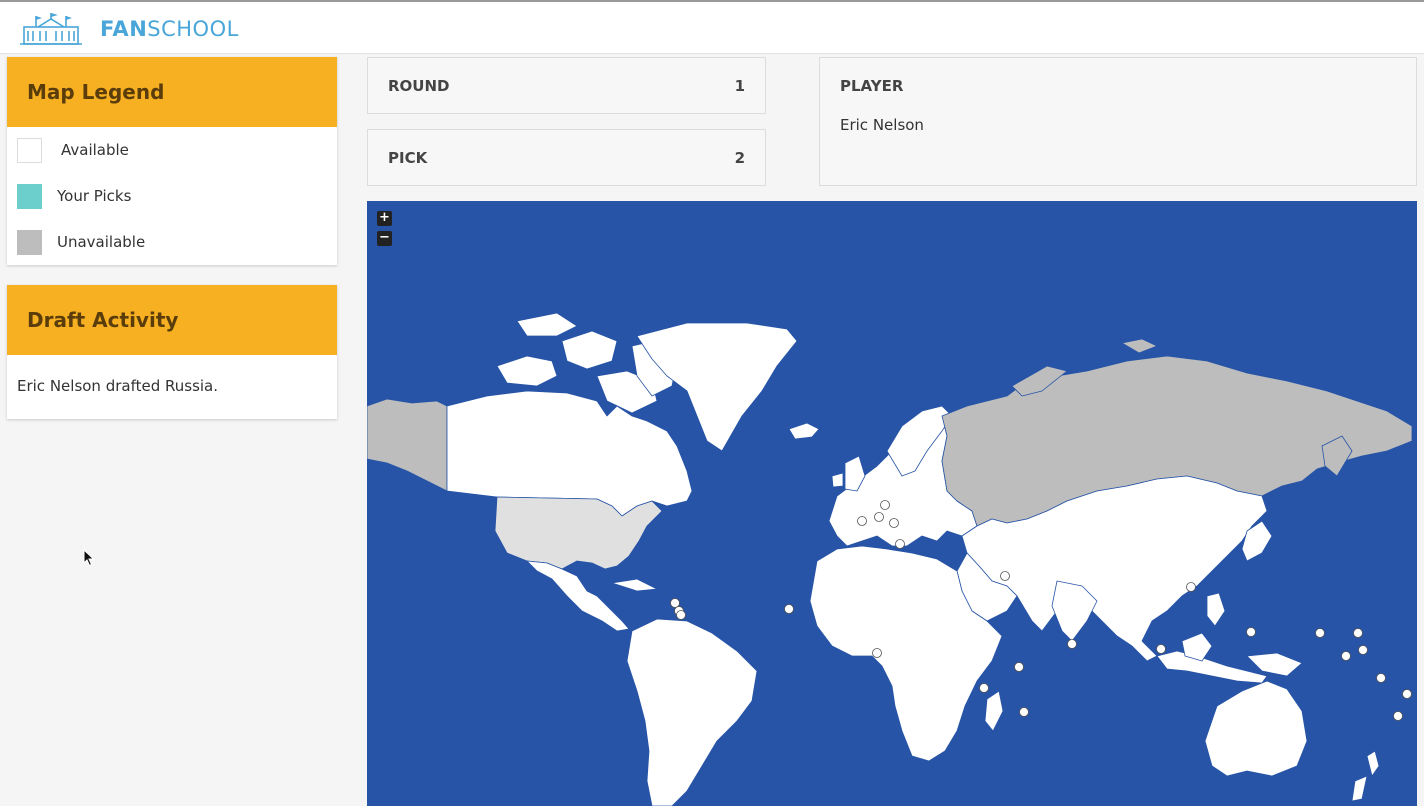 The height and width of the screenshot is (806, 1424). What do you see at coordinates (837, 480) in the screenshot?
I see `country-ireland` at bounding box center [837, 480].